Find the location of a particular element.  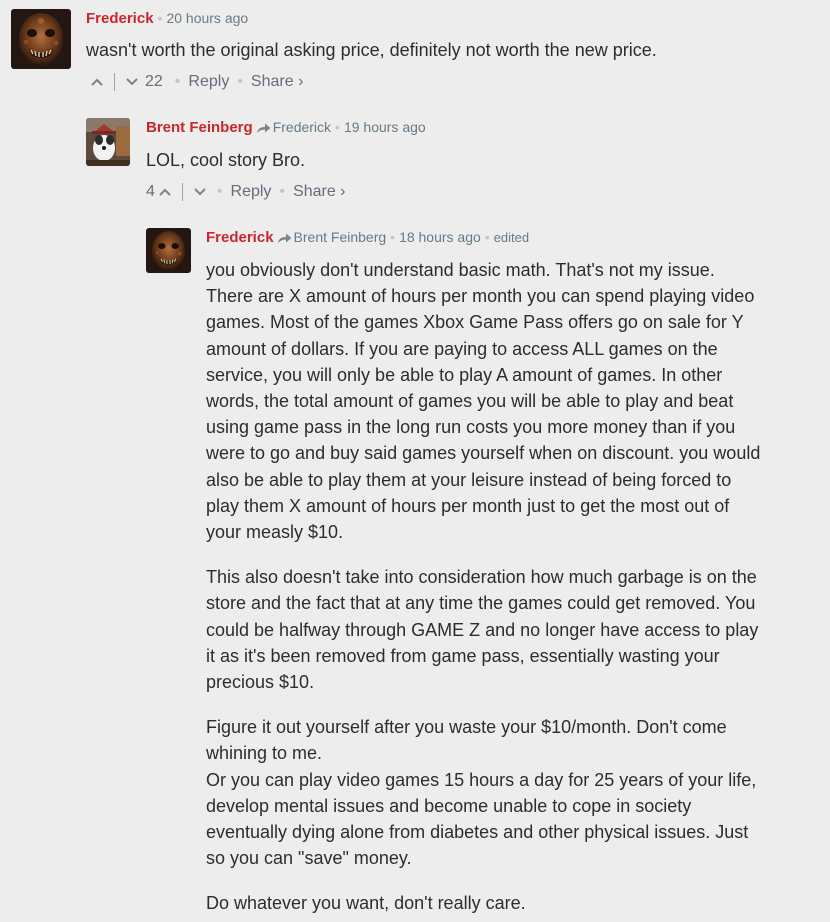

author-name: Brent Feinberg is located at coordinates (199, 127).